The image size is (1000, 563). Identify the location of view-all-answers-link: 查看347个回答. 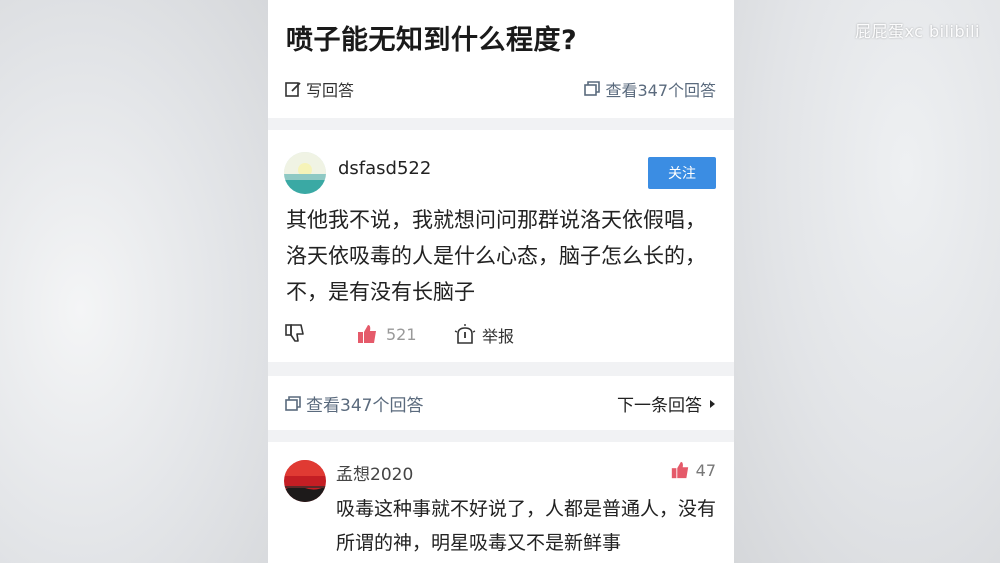
(353, 403).